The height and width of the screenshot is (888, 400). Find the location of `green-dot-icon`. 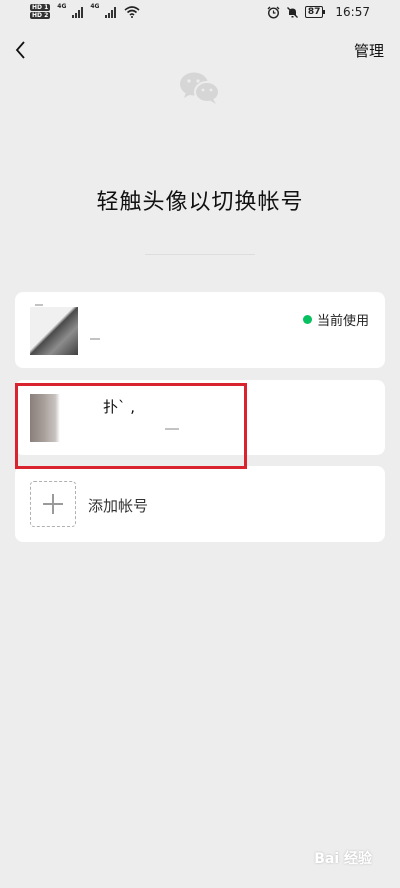

green-dot-icon is located at coordinates (307, 319).